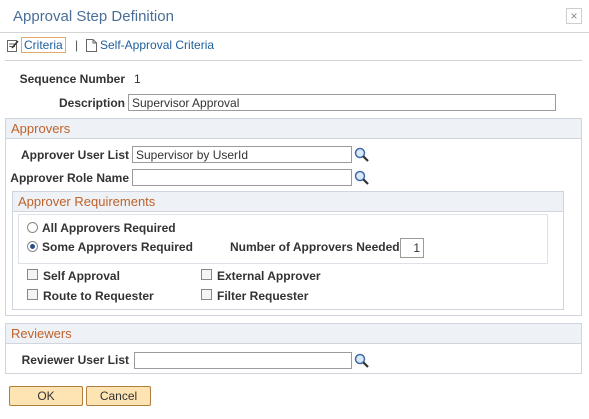  Describe the element at coordinates (242, 154) in the screenshot. I see `approver-user-list-input` at that location.